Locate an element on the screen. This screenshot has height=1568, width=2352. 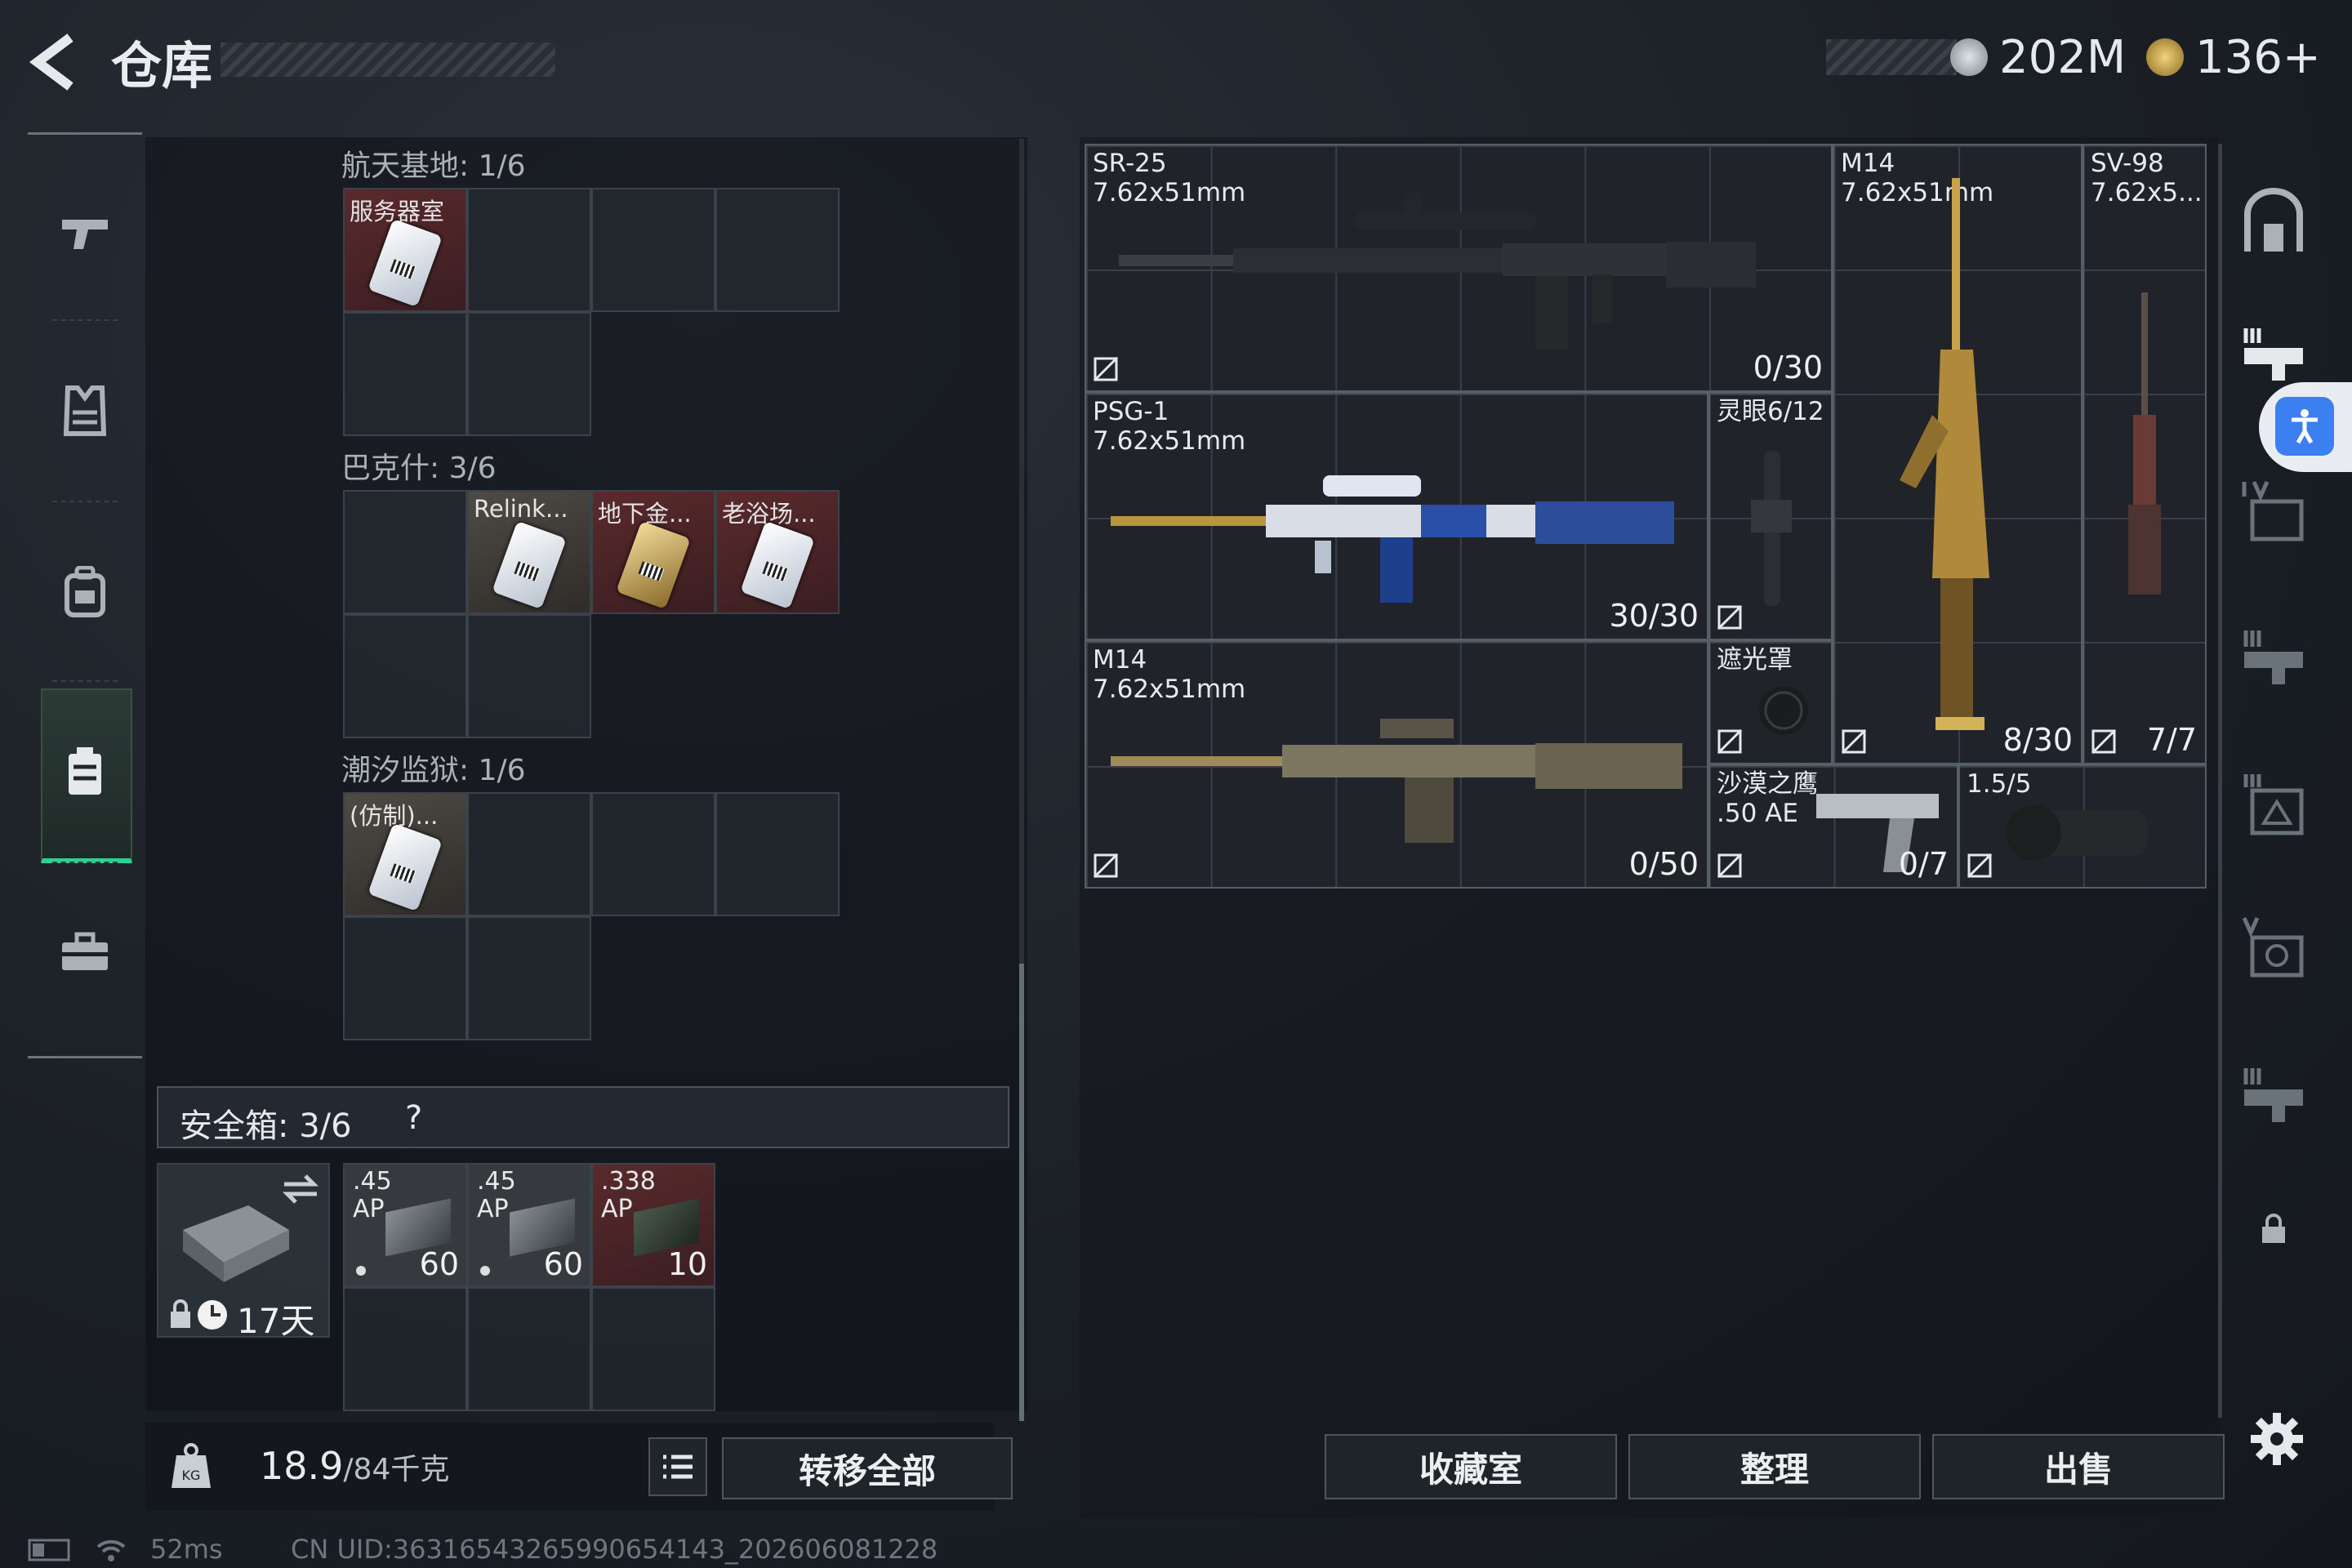
uid-readout: CN UID:36316543265990654143_202606081228 is located at coordinates (614, 1549).